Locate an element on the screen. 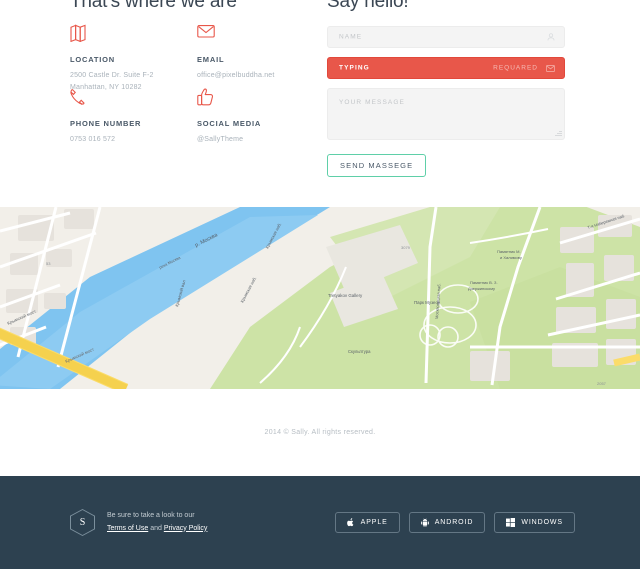  map-label-num-2: 2057 is located at coordinates (602, 383).